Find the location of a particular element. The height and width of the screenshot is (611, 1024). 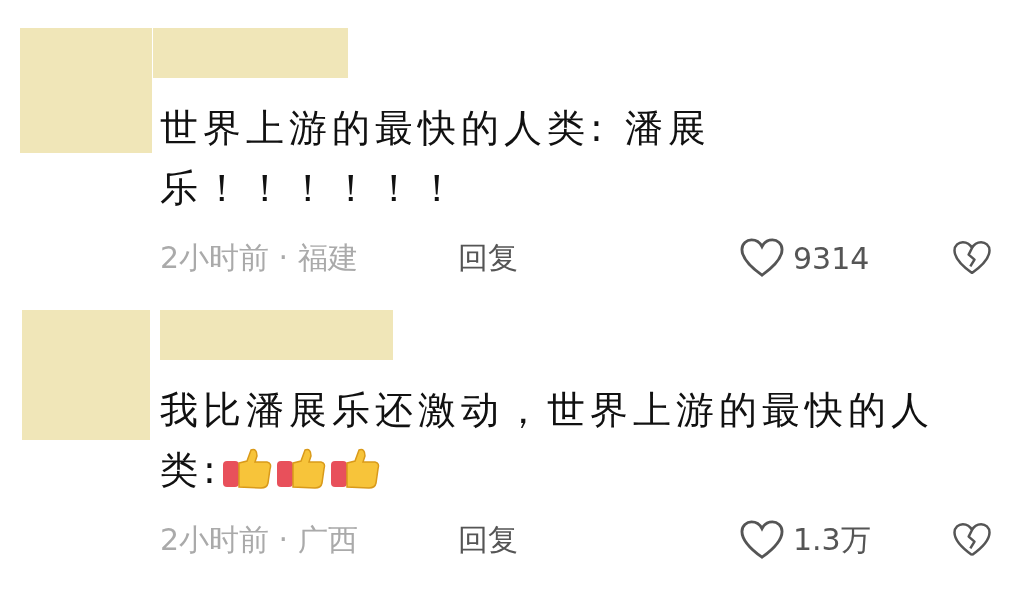

comment-text: 我比潘展乐还激动，世界上游的最快的人 类: is located at coordinates (547, 440).